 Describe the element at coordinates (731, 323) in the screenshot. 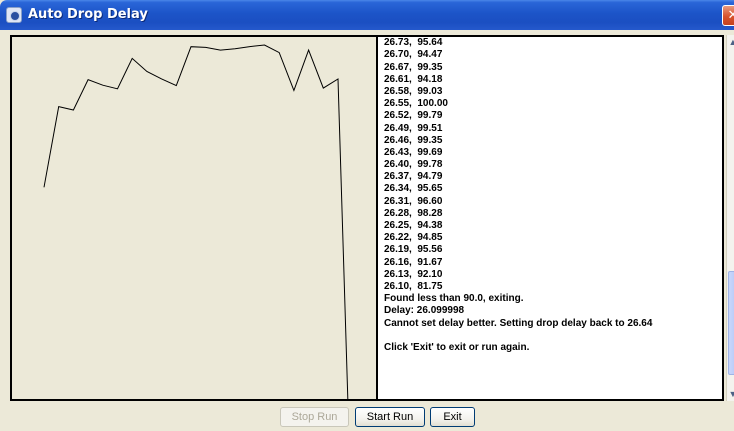

I see `scroll-thumb` at that location.